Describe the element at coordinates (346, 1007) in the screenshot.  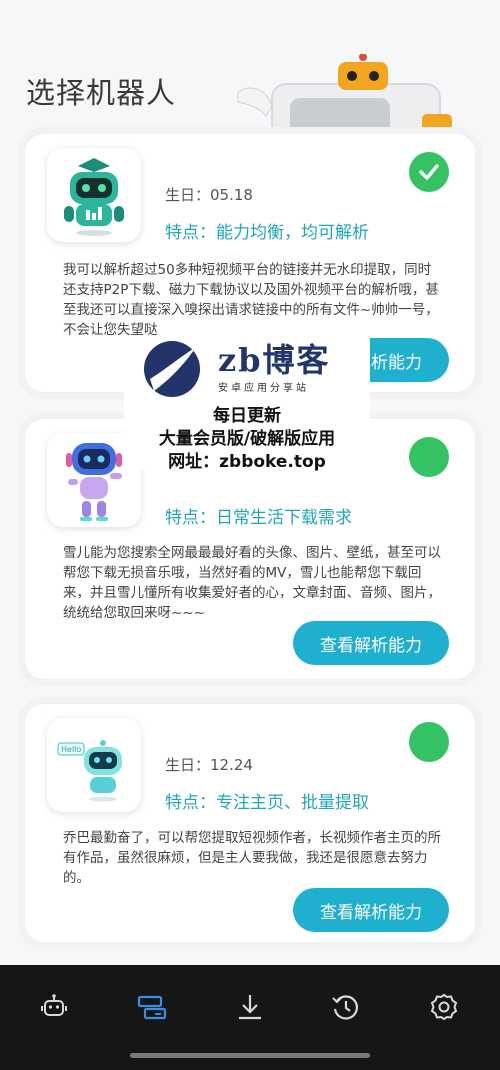
I see `nav-history-icon` at that location.